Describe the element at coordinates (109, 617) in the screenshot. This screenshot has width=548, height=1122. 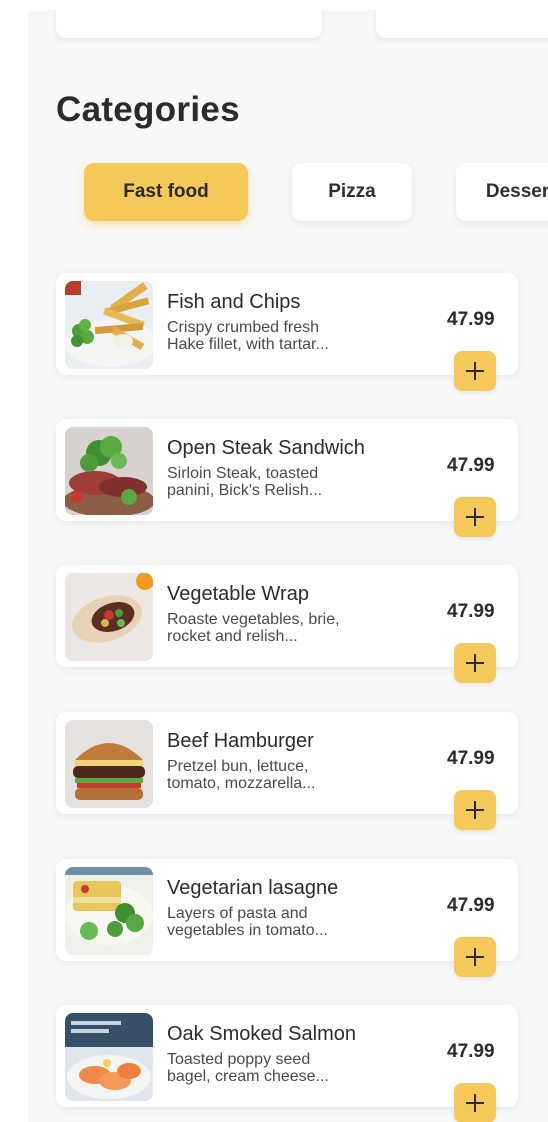
I see `vegetable-wrap-image` at that location.